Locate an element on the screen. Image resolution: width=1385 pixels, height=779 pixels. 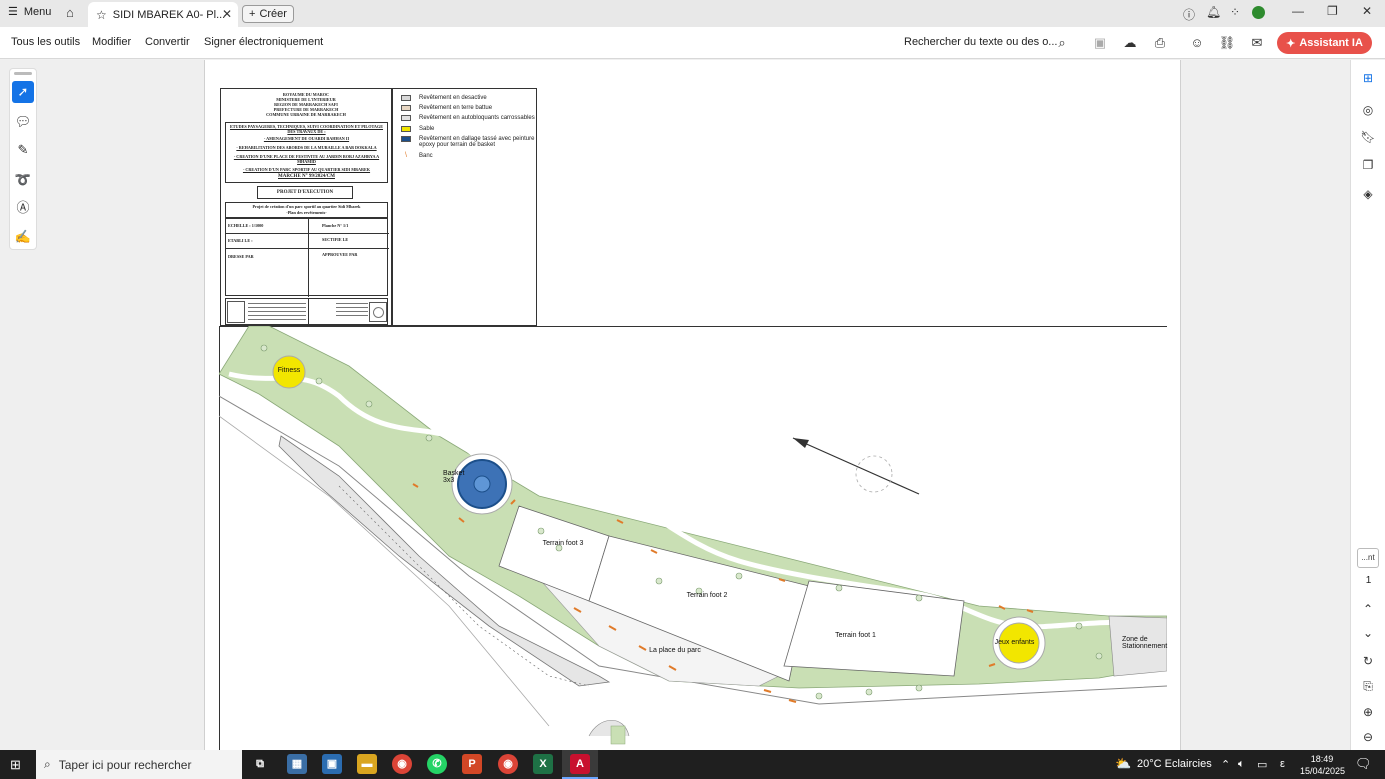
all-tools-menu: Tous les outils is located at coordinates (45, 42).